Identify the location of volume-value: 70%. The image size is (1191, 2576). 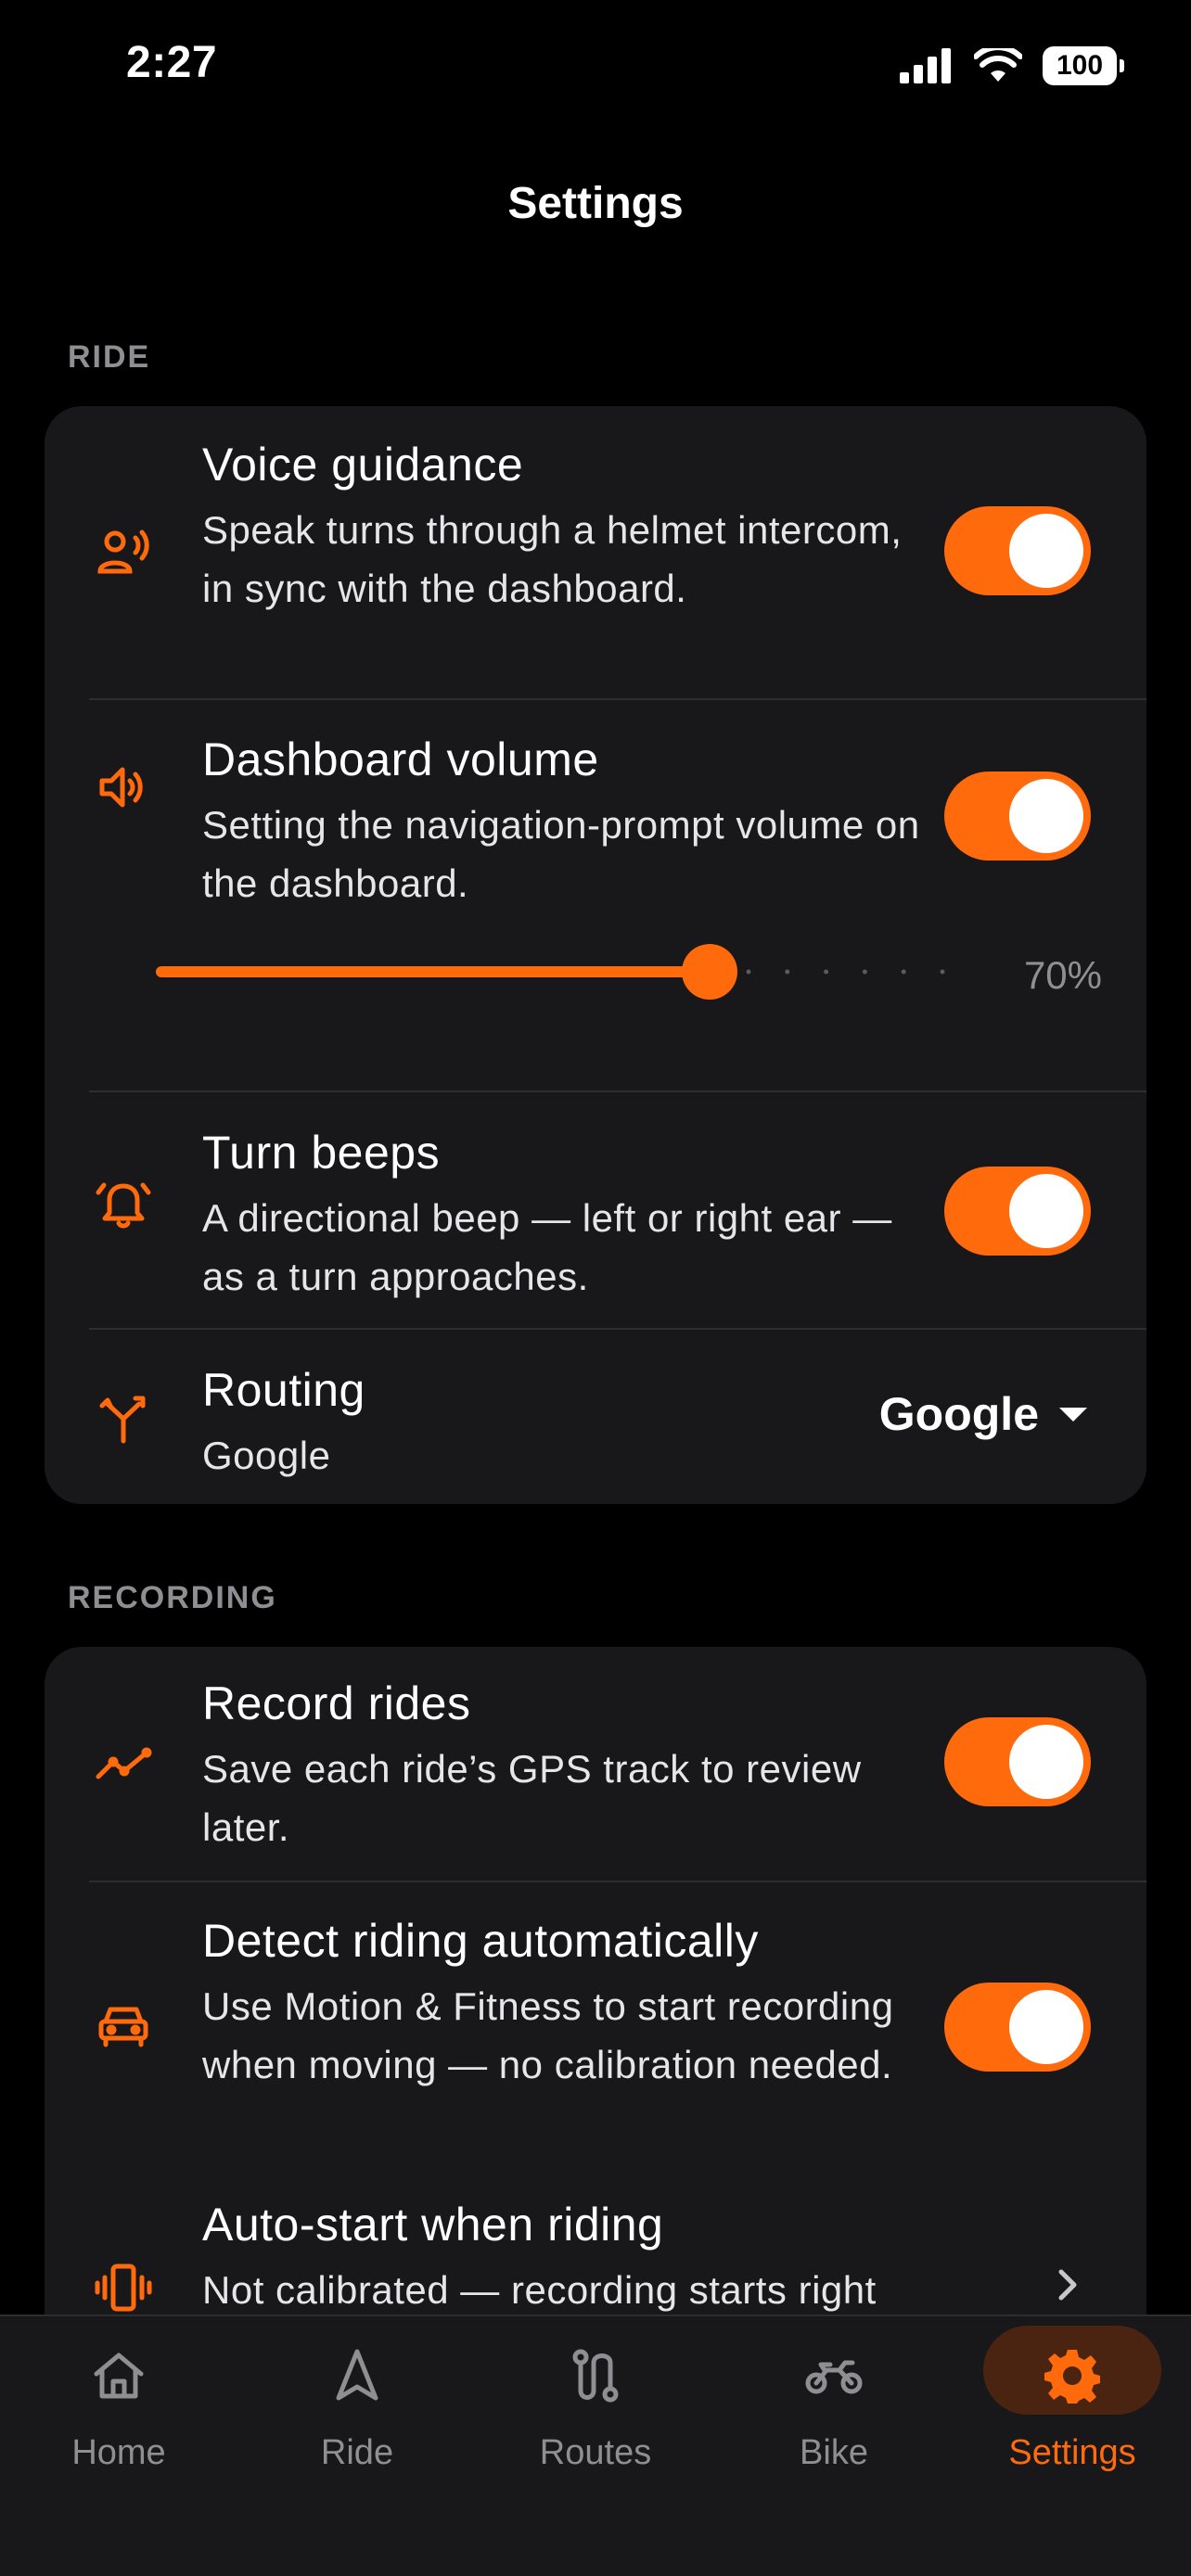
(1062, 975).